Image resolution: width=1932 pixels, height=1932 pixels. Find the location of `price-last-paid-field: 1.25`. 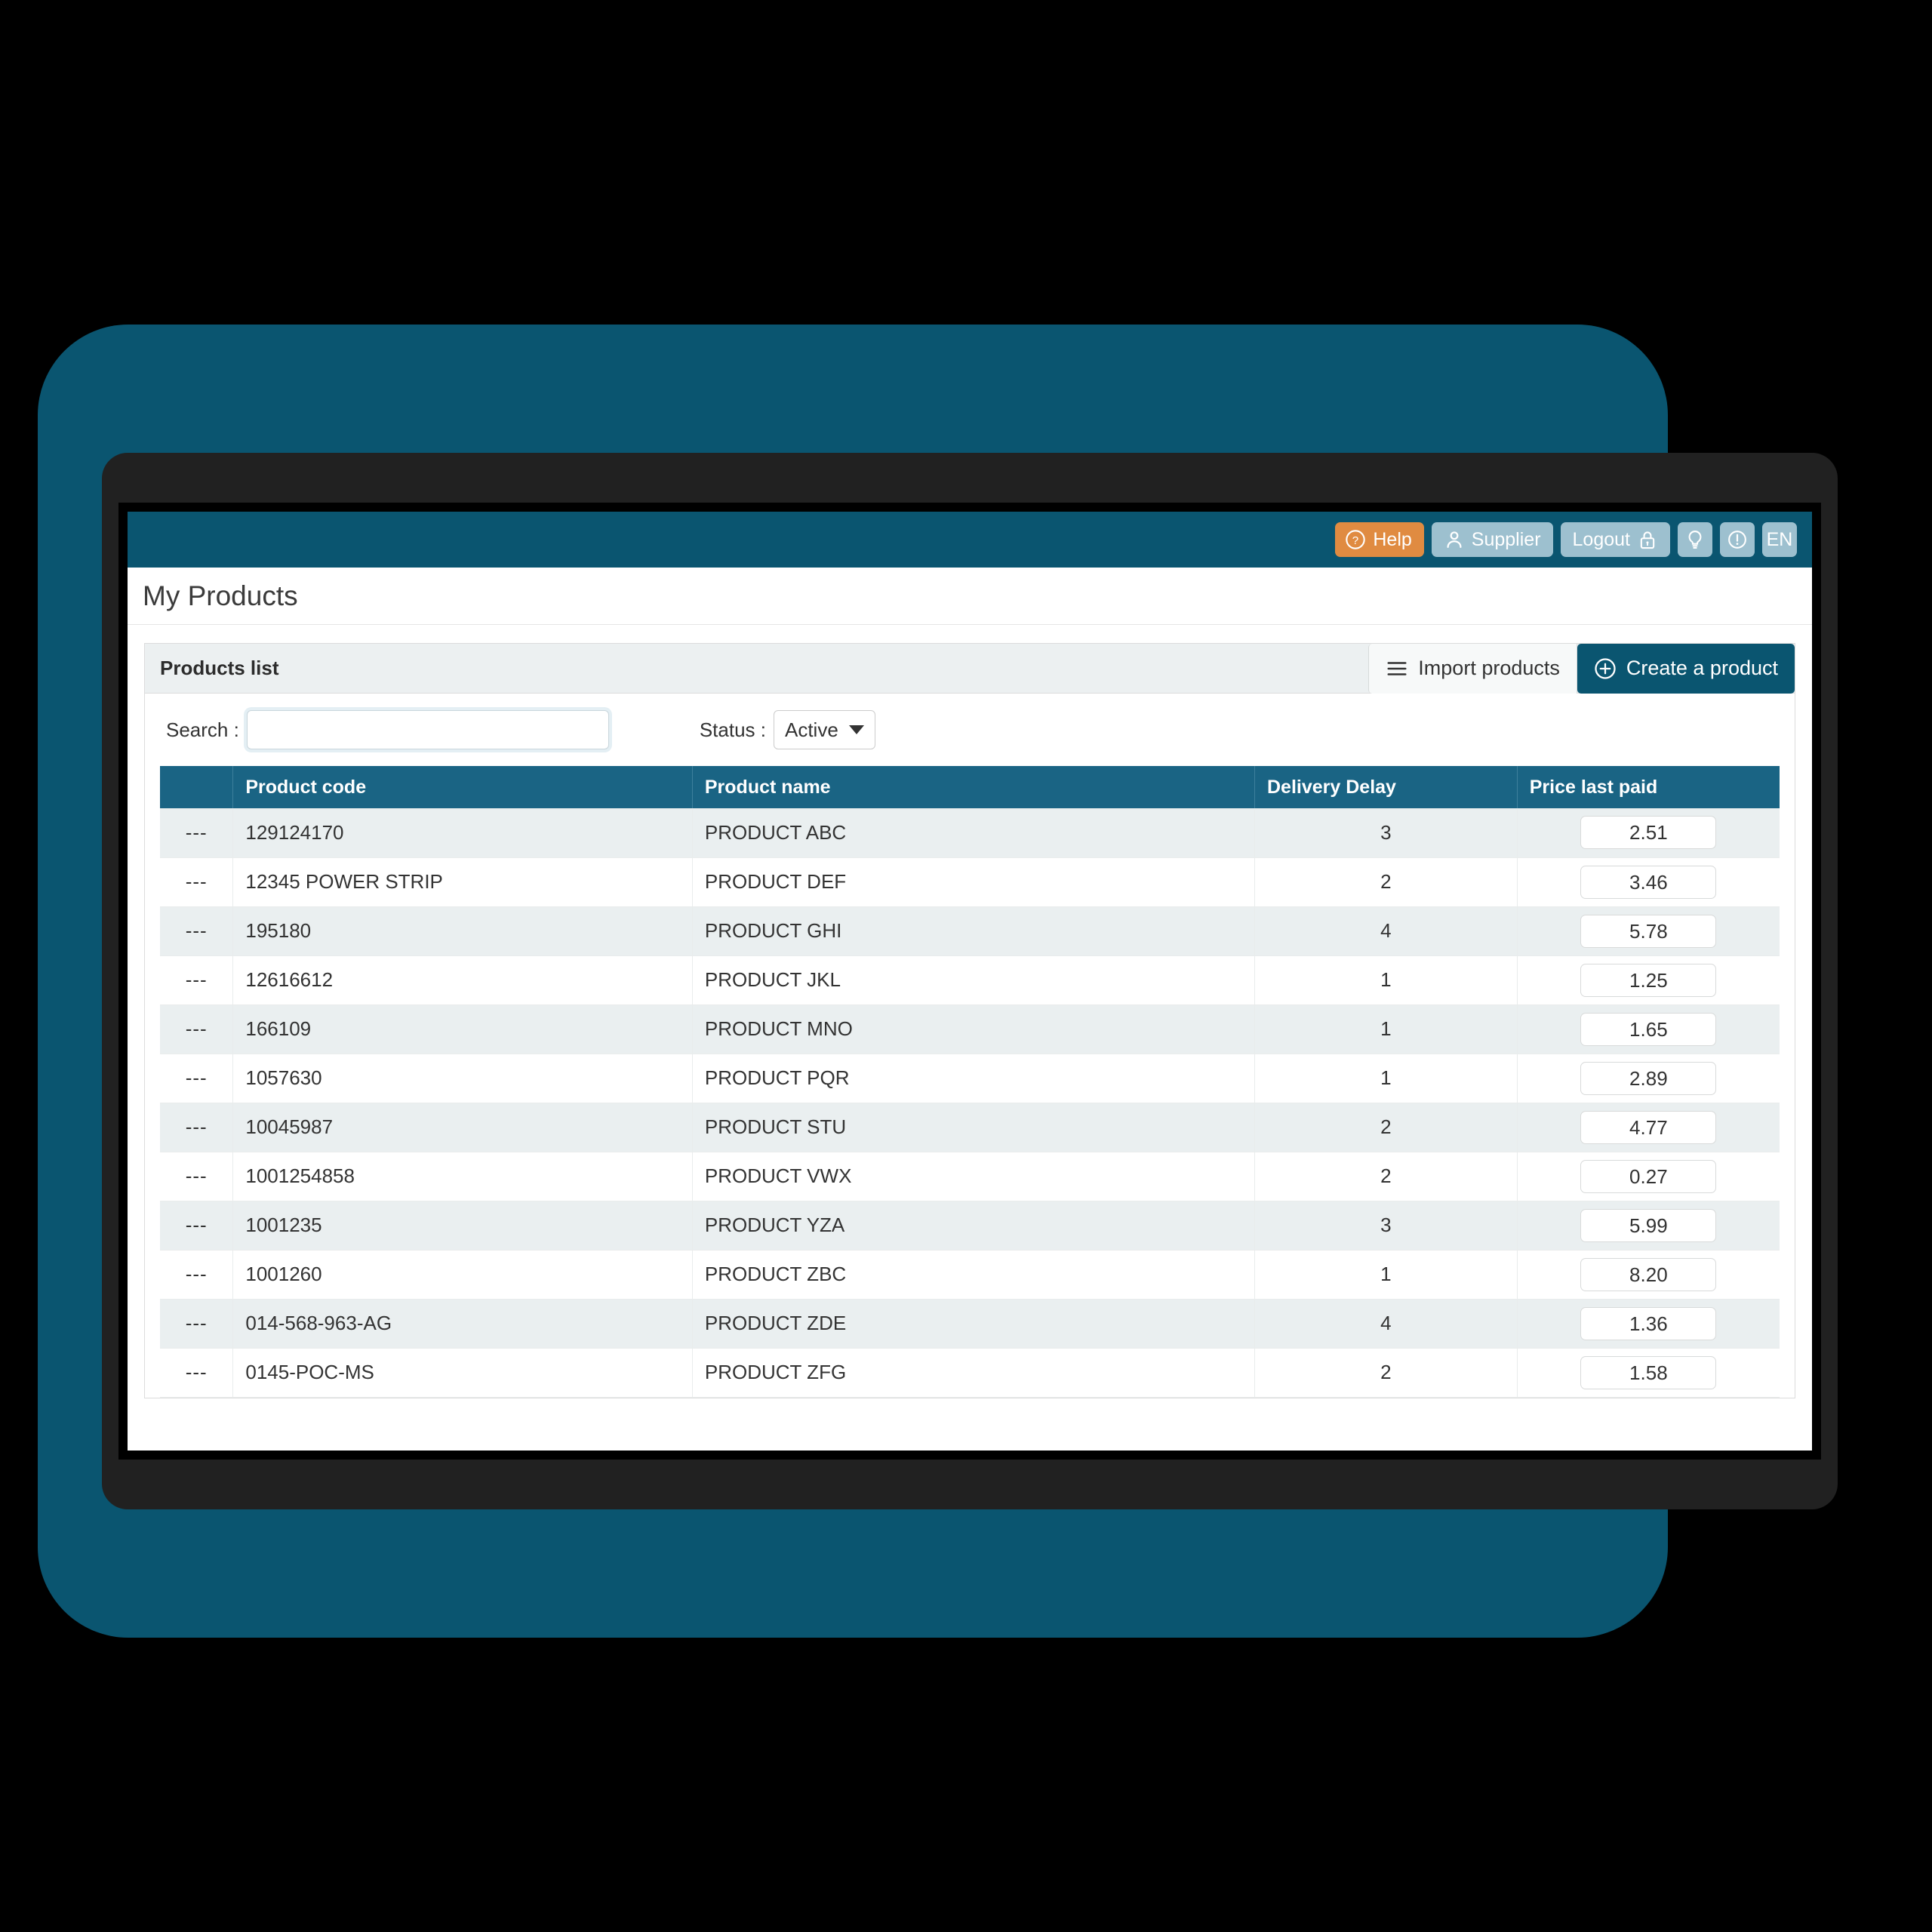

price-last-paid-field: 1.25 is located at coordinates (1648, 980).